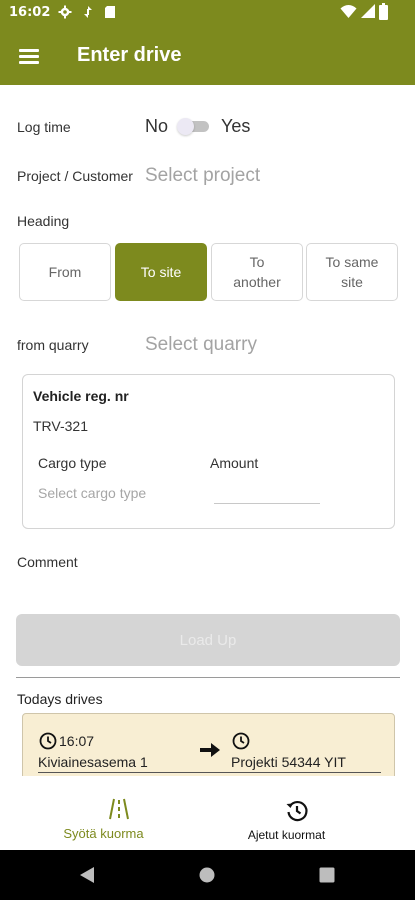  Describe the element at coordinates (65, 272) in the screenshot. I see `heading-option-from: From` at that location.